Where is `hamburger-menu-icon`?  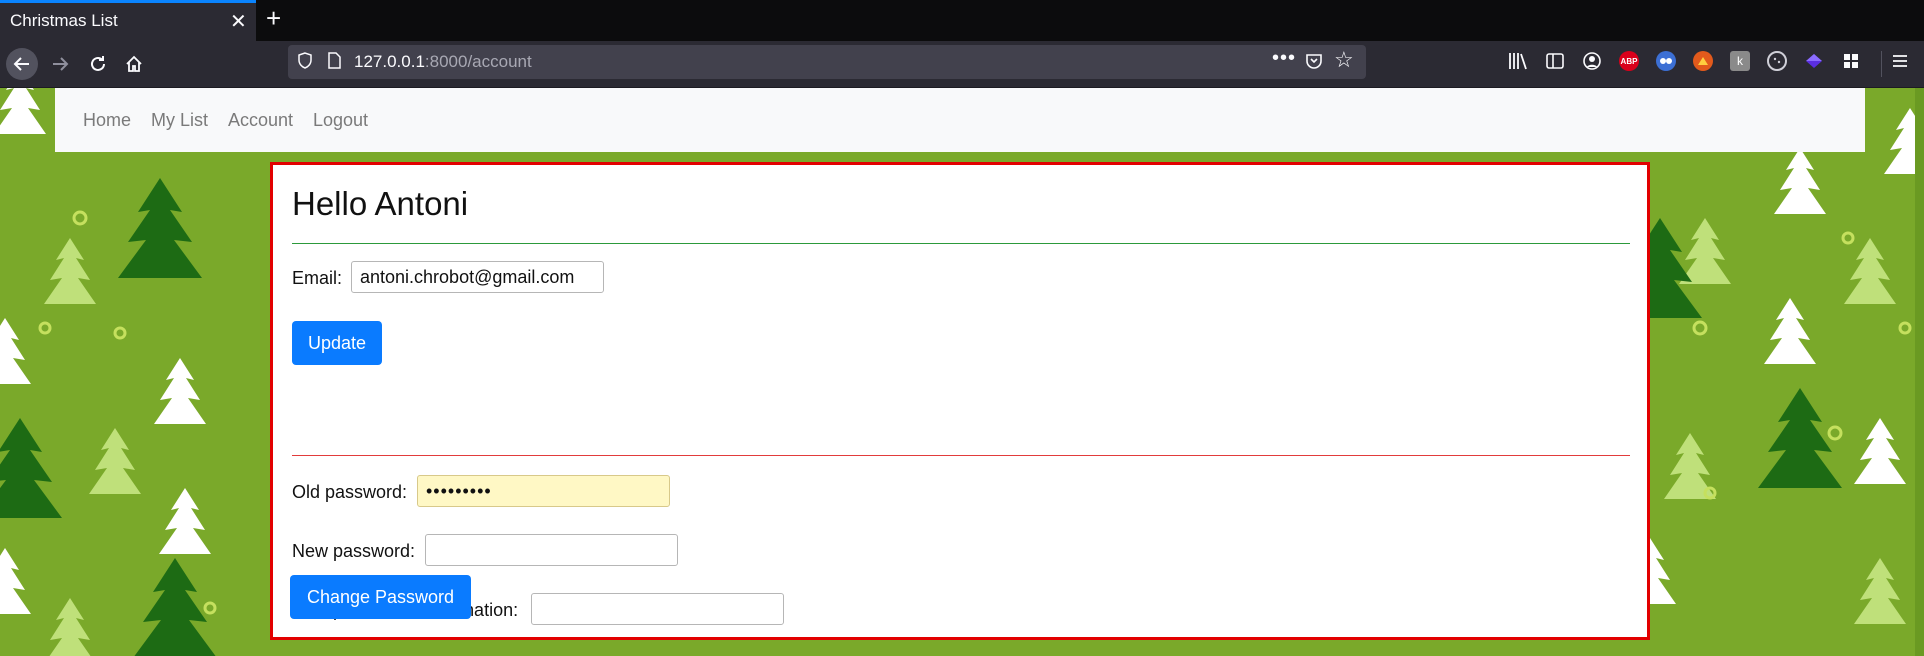
hamburger-menu-icon is located at coordinates (1900, 61).